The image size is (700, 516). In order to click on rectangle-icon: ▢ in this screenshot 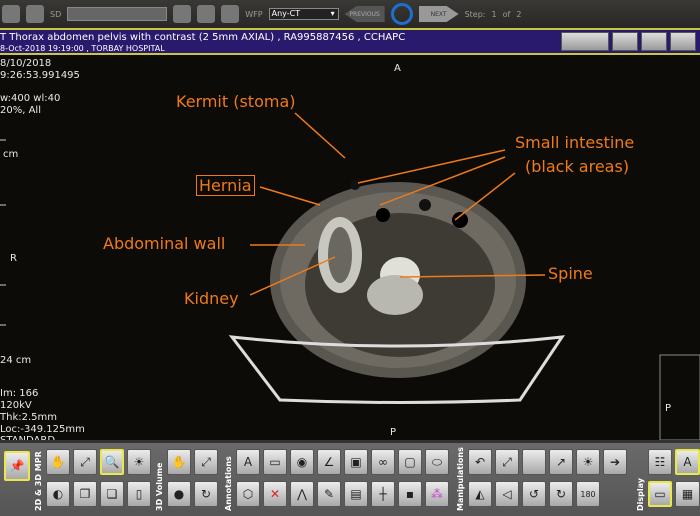, I will do `click(410, 462)`.